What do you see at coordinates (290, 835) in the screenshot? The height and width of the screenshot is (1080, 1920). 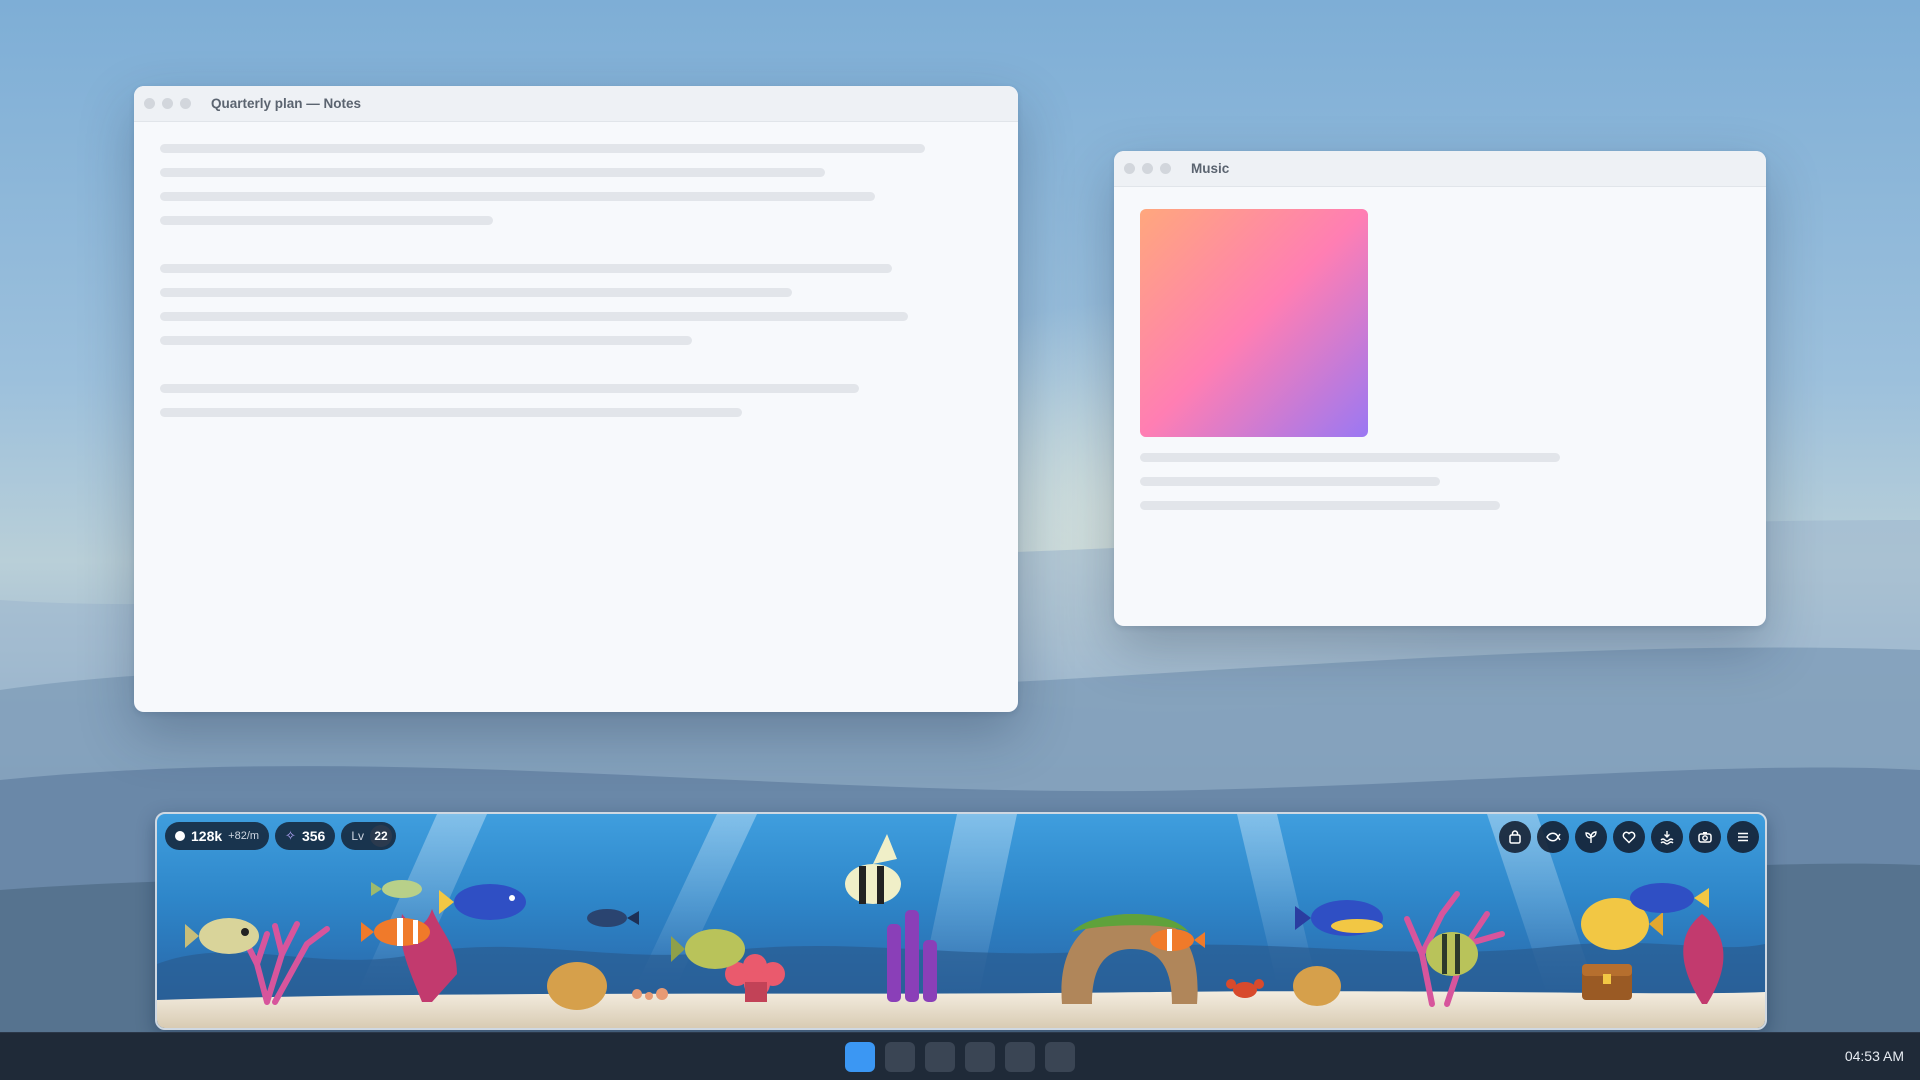 I see `sparkle-icon: ✧` at bounding box center [290, 835].